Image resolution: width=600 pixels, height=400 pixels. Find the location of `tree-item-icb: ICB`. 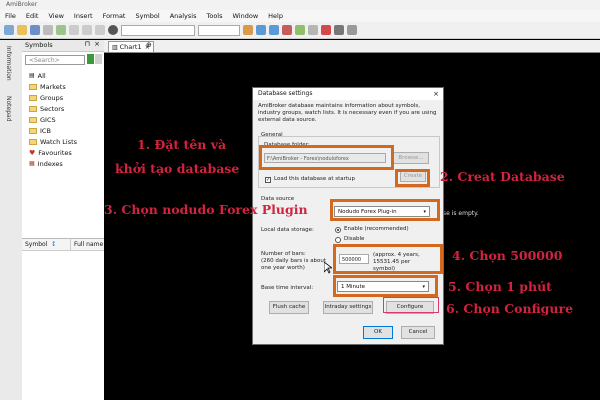

tree-item-icb: ICB is located at coordinates (40, 131).